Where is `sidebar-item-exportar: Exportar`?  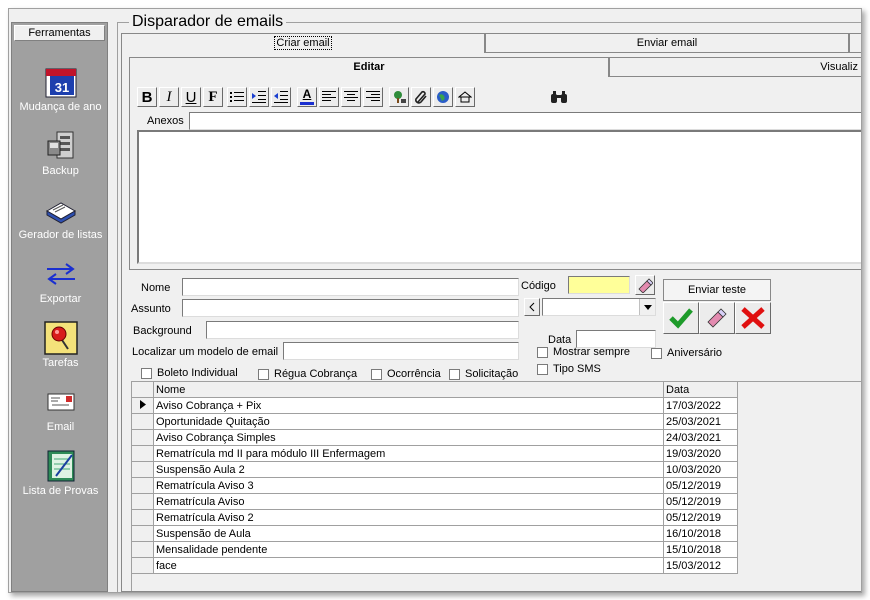
sidebar-item-exportar: Exportar is located at coordinates (60, 281).